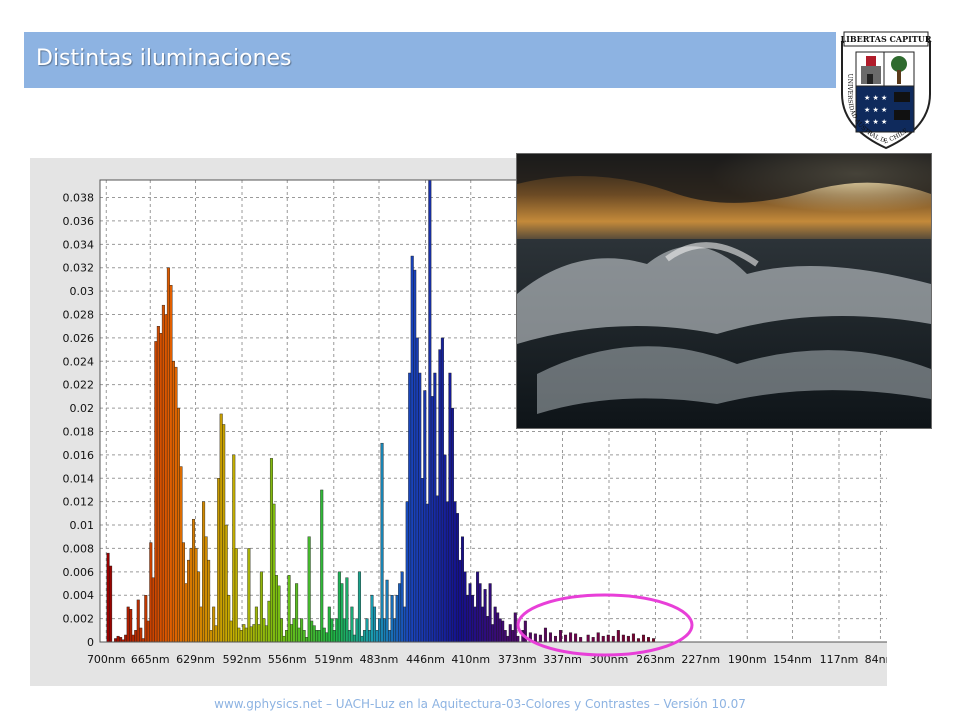 Image resolution: width=960 pixels, height=720 pixels. Describe the element at coordinates (876, 659) in the screenshot. I see `x-tick-label: 84nm` at that location.